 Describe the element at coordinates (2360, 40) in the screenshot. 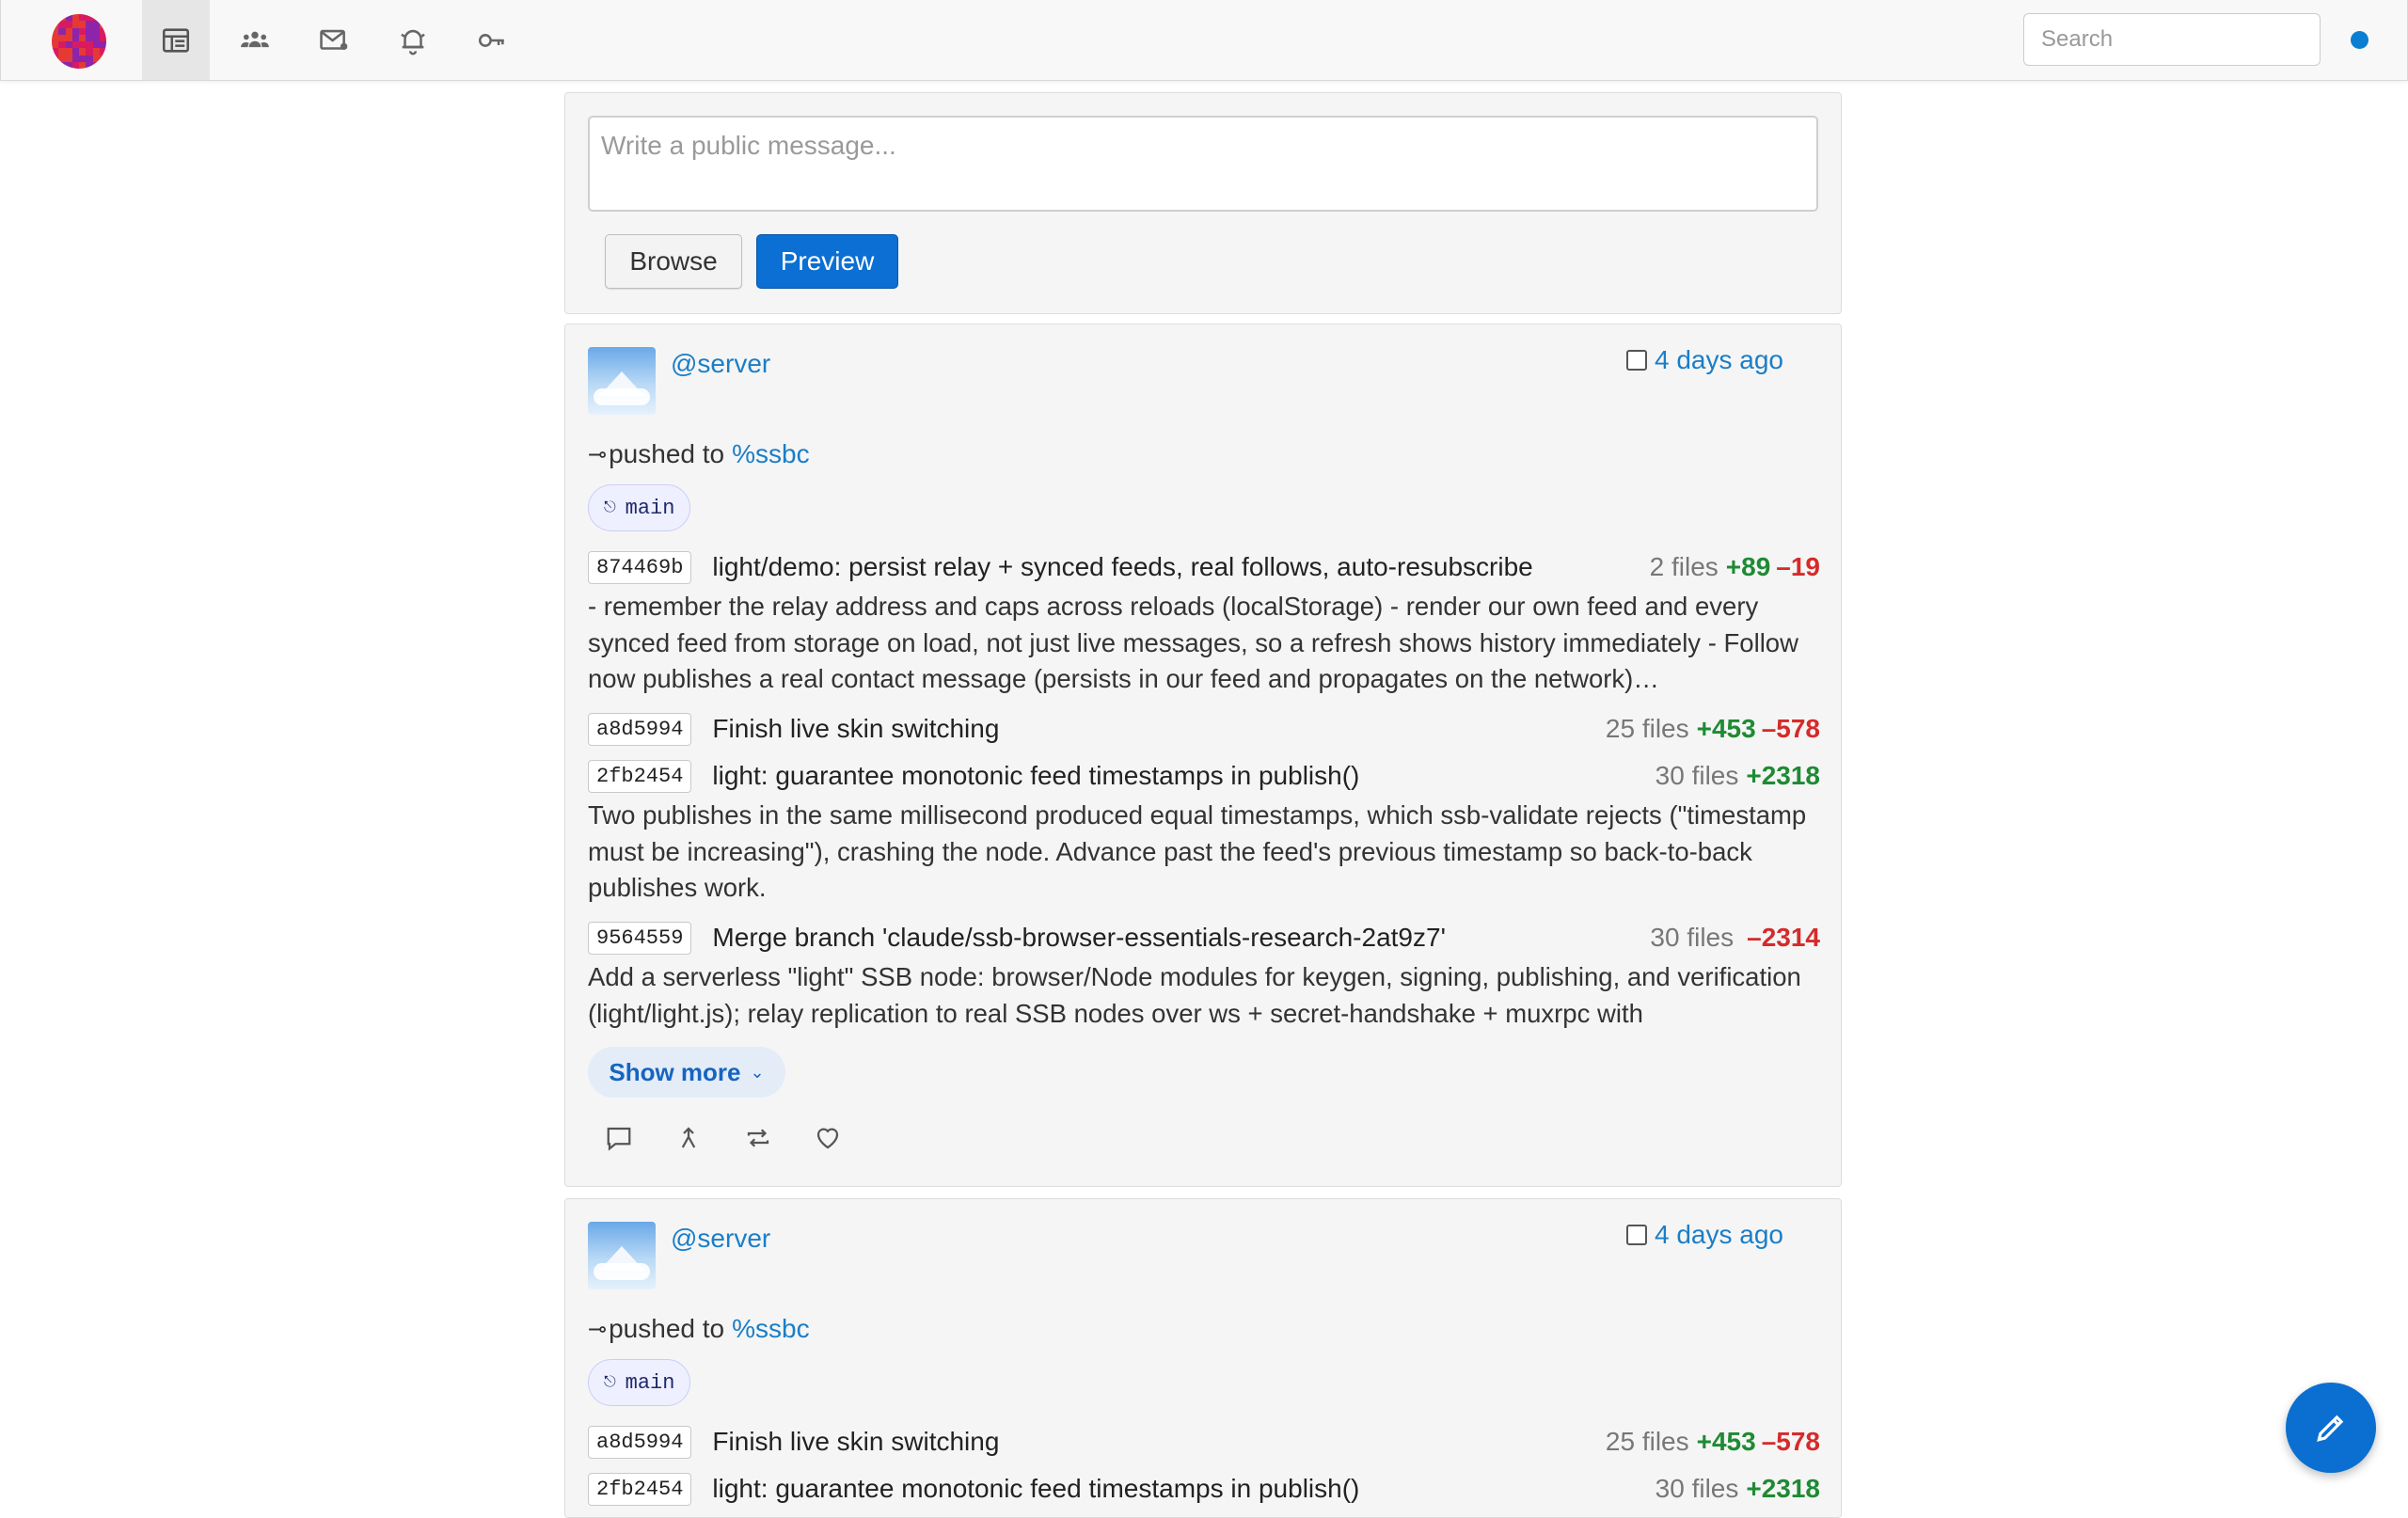

I see `connection-status-dot` at that location.